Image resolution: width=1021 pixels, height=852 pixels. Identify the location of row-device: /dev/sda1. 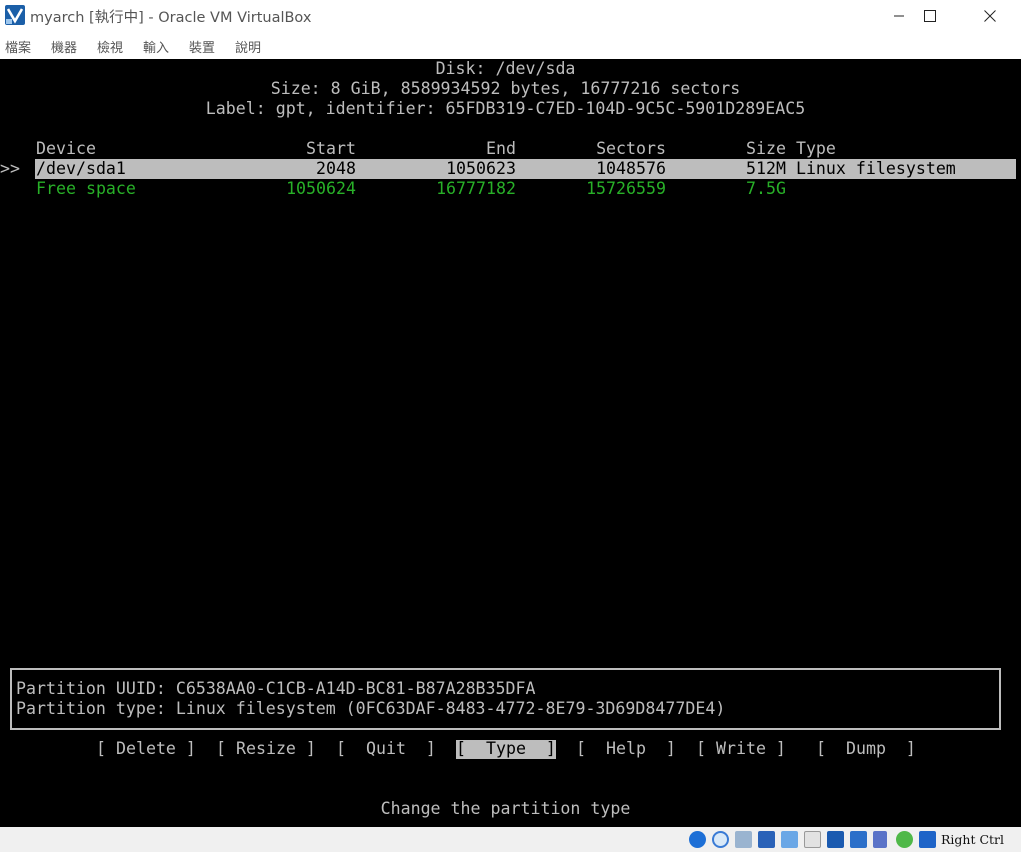
(81, 168).